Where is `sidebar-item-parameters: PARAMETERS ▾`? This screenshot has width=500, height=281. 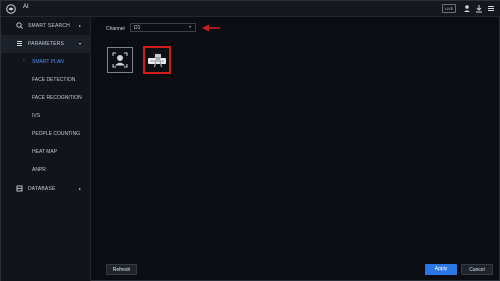
sidebar-item-parameters: PARAMETERS ▾ is located at coordinates (46, 44).